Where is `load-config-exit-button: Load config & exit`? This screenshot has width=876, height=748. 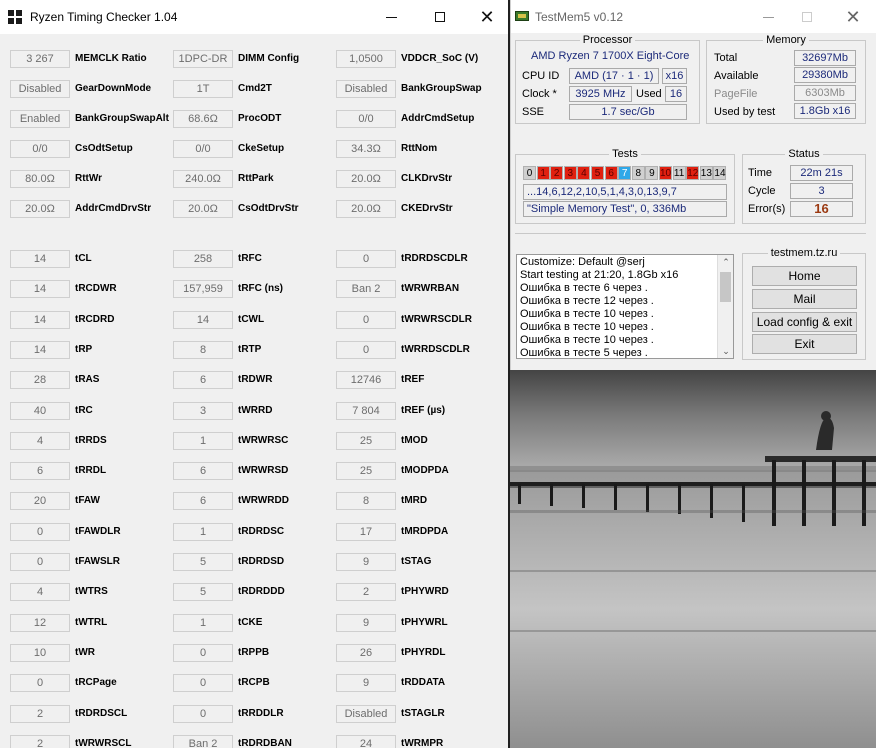 load-config-exit-button: Load config & exit is located at coordinates (804, 322).